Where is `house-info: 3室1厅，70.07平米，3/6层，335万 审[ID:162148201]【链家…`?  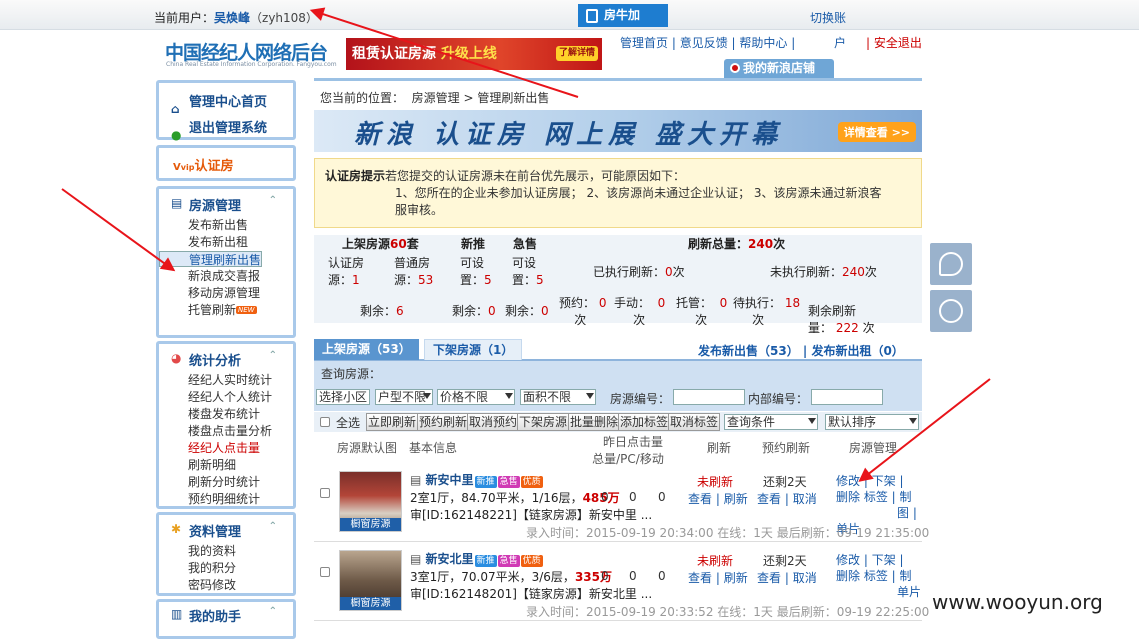
house-info: 3室1厅，70.07平米，3/6层，335万 审[ID:162148201]【链家… is located at coordinates (531, 586).